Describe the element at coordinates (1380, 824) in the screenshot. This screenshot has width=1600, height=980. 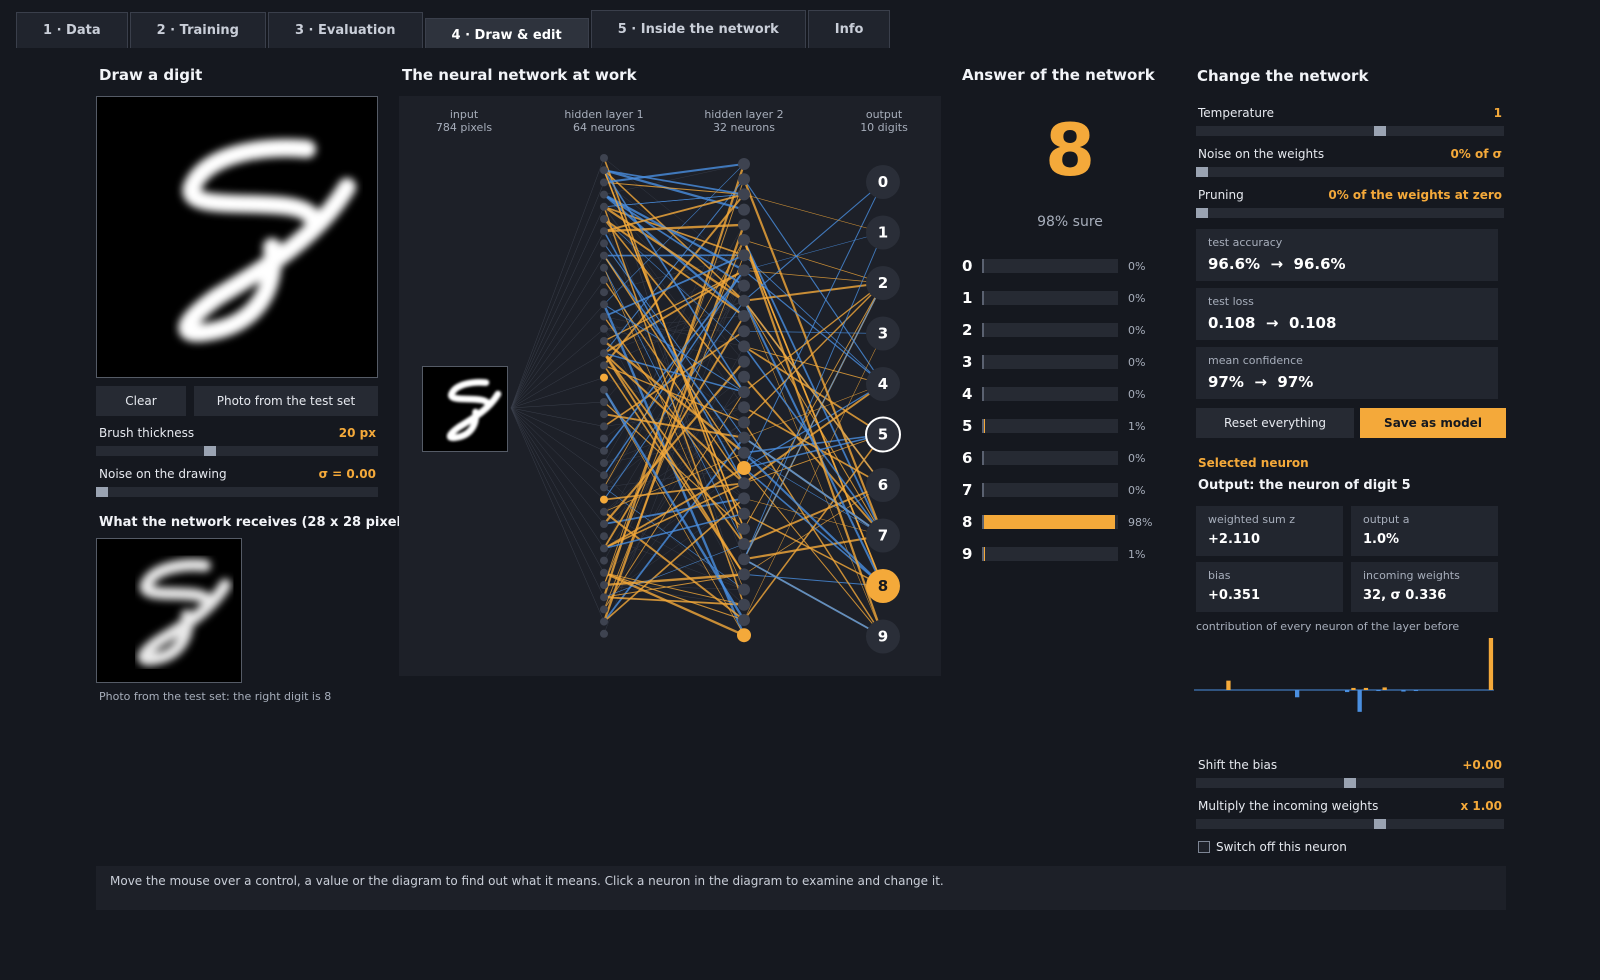
I see `multiply-weights-thumb` at that location.